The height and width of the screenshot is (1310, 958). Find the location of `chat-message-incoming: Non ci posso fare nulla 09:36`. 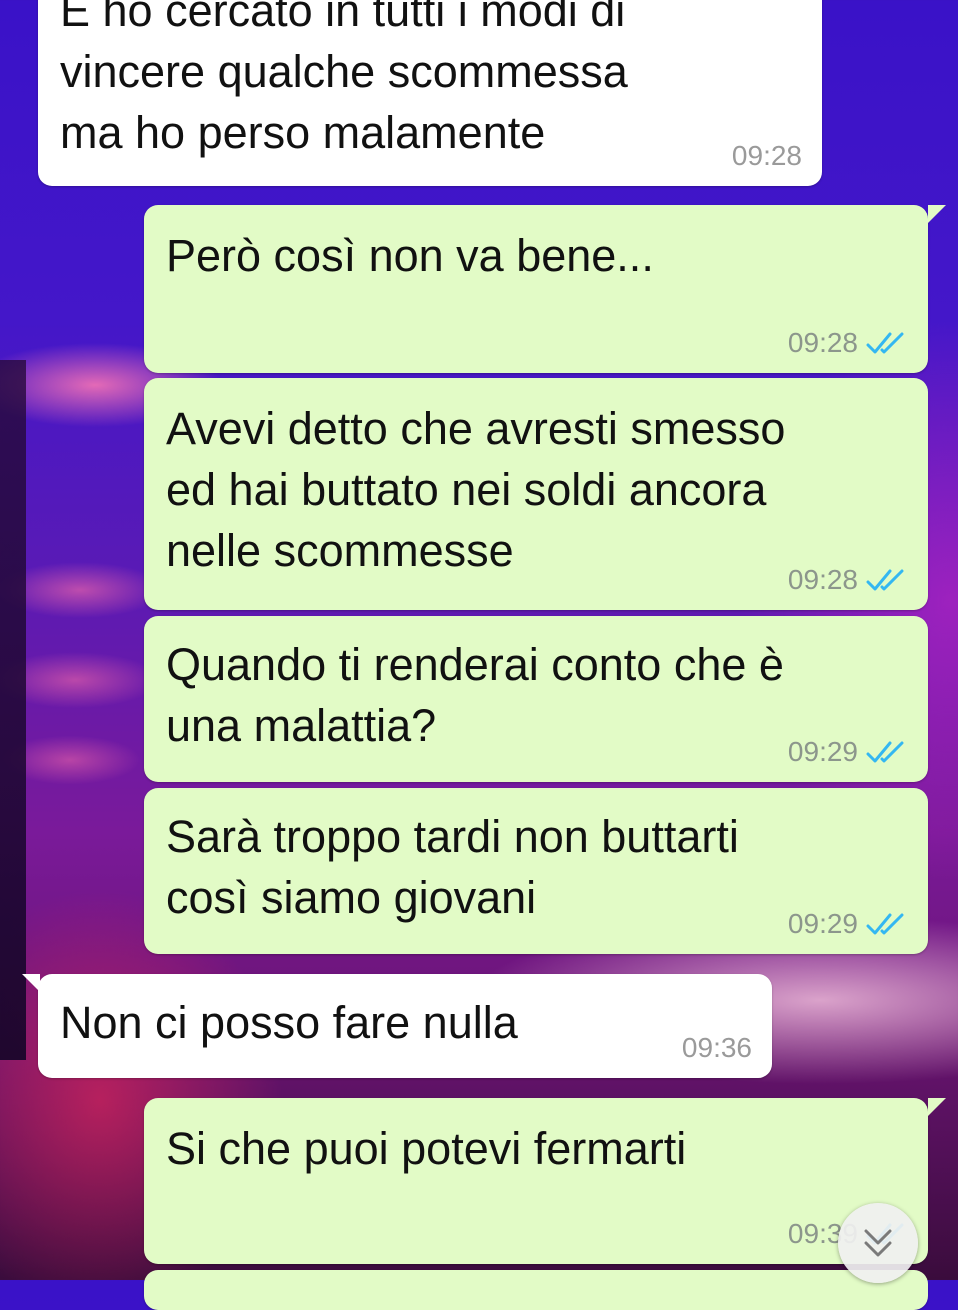

chat-message-incoming: Non ci posso fare nulla 09:36 is located at coordinates (397, 1026).